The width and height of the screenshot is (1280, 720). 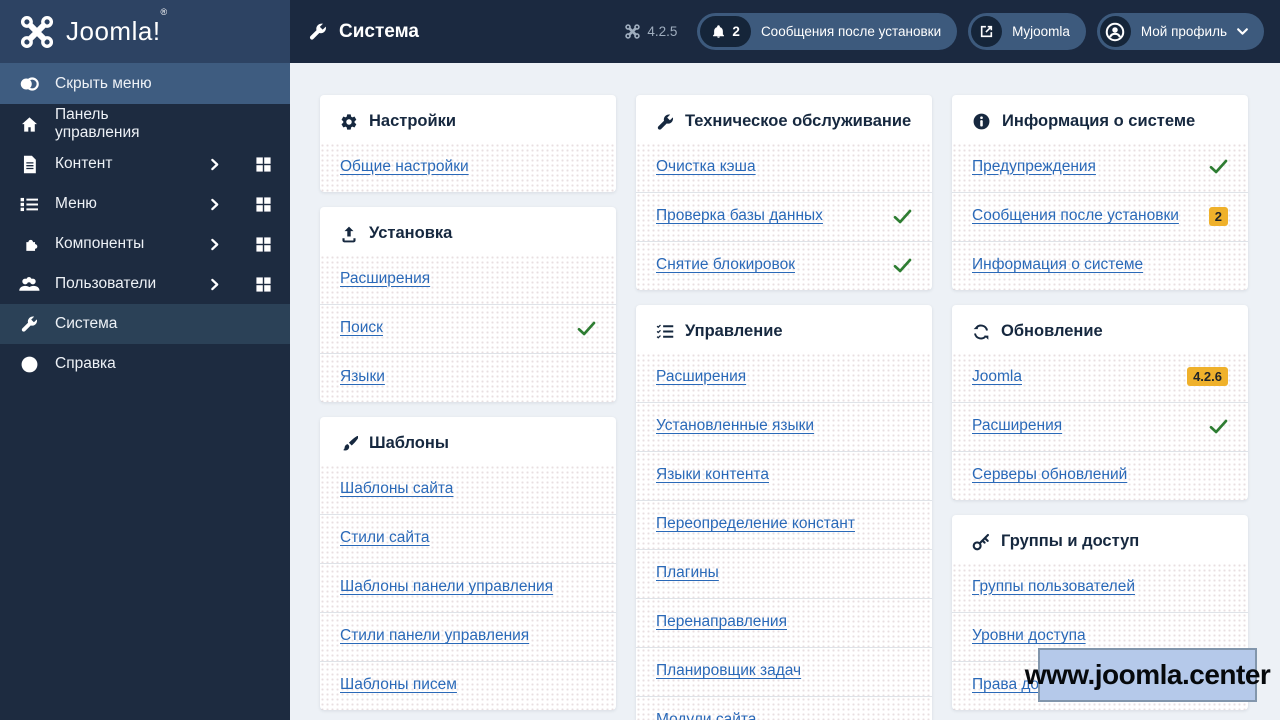 I want to click on card-title: Группы и доступ, so click(x=1070, y=541).